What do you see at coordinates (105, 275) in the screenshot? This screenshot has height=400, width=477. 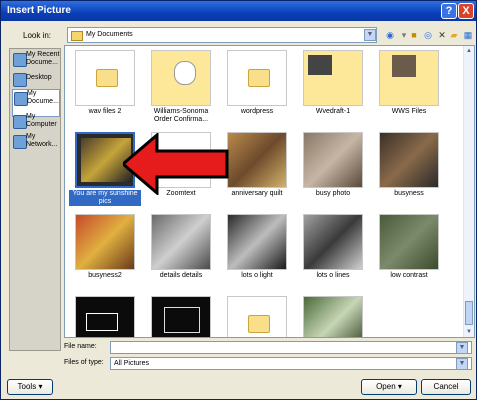 I see `file-label: busyness2` at bounding box center [105, 275].